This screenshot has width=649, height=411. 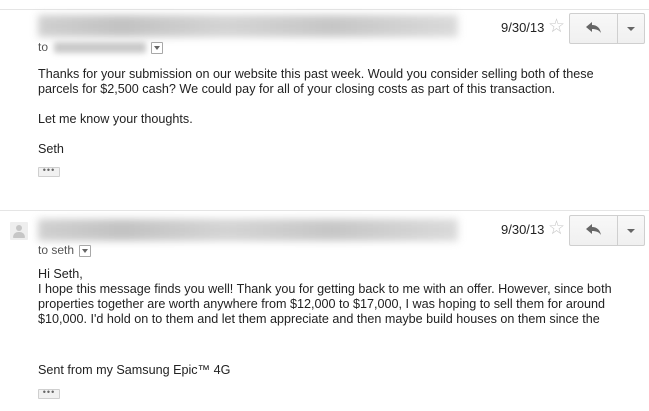 I want to click on recipient-line: to, so click(x=101, y=47).